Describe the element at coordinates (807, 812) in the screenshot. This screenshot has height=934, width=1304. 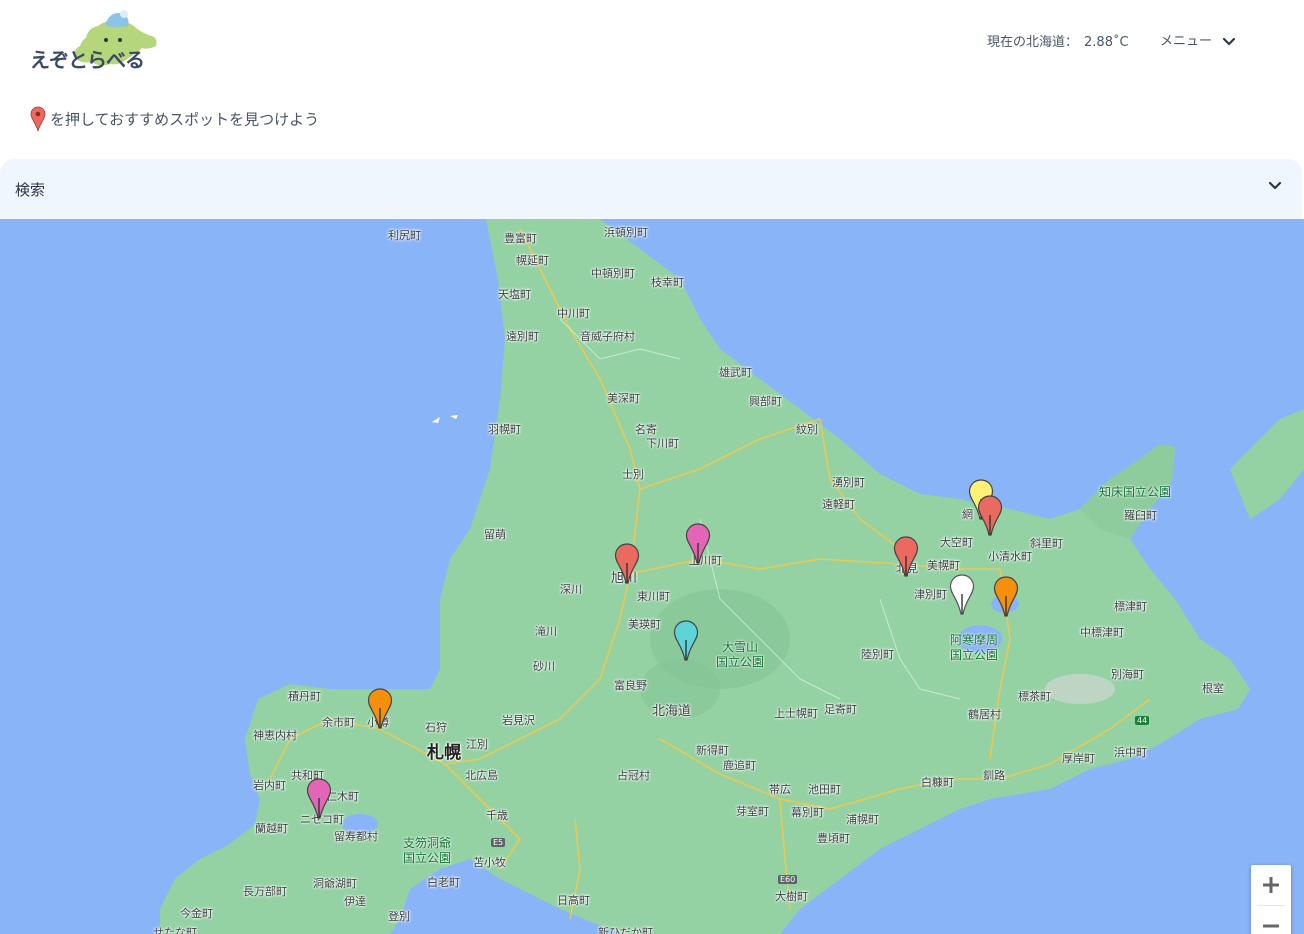
I see `place-label: 幕別町` at that location.